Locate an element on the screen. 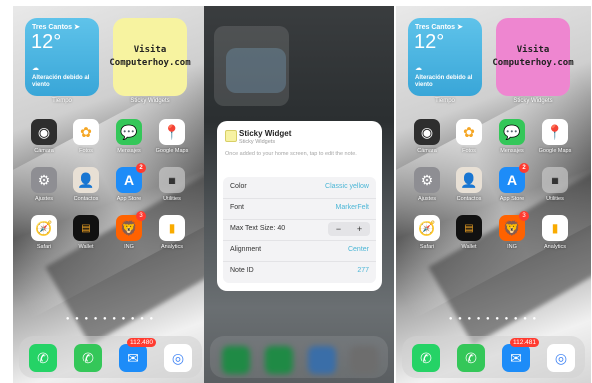 This screenshot has width=592, height=383. decrement-button: − is located at coordinates (338, 229).